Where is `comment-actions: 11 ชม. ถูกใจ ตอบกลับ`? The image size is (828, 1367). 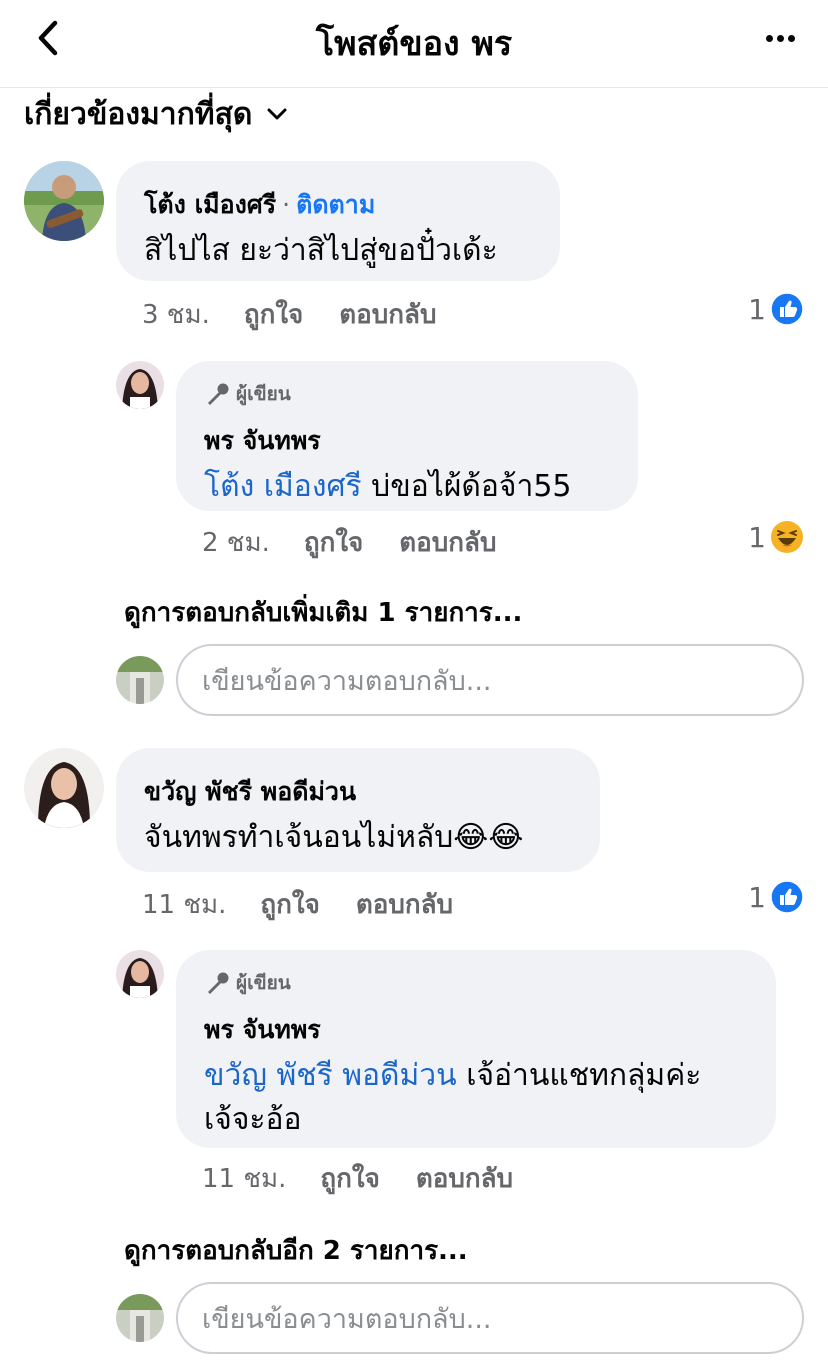
comment-actions: 11 ชม. ถูกใจ ตอบกลับ is located at coordinates (315, 904).